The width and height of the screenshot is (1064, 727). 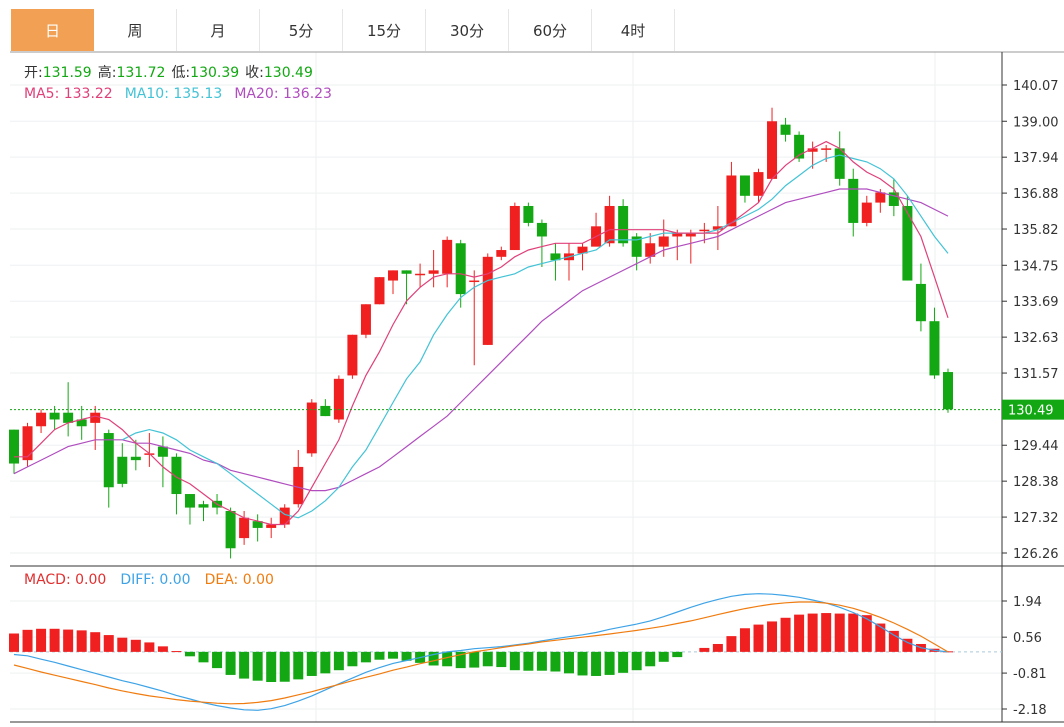 What do you see at coordinates (1036, 374) in the screenshot?
I see `price-tick-label: 131.57` at bounding box center [1036, 374].